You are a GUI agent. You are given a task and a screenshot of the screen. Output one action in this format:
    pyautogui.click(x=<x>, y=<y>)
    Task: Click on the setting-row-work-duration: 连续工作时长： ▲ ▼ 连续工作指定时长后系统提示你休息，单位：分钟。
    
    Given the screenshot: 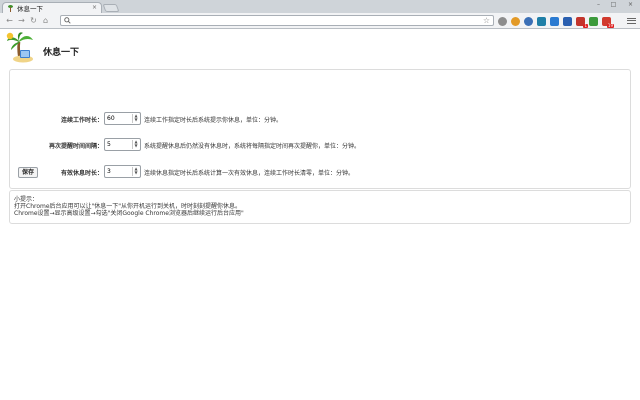 What is the action you would take?
    pyautogui.click(x=321, y=119)
    